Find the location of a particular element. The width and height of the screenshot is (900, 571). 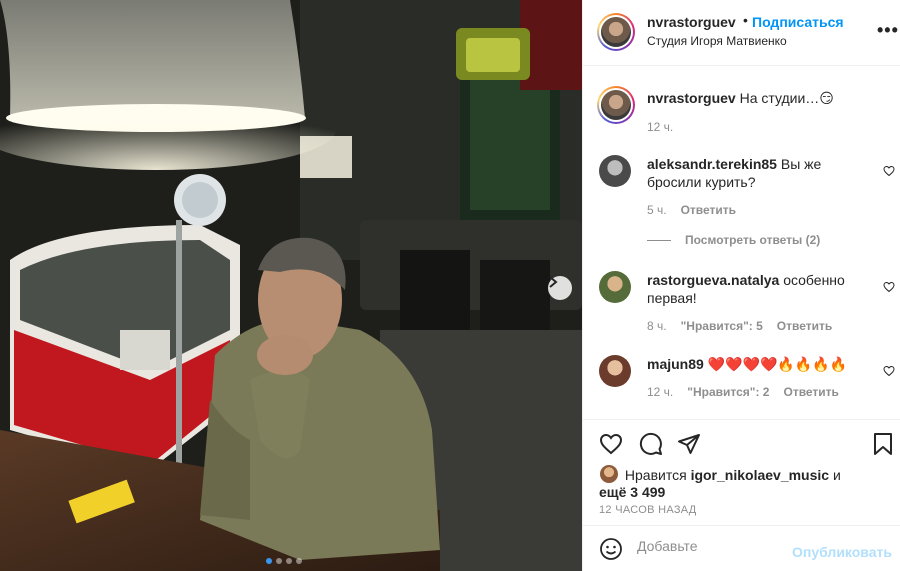

carousel-dots is located at coordinates (284, 561).